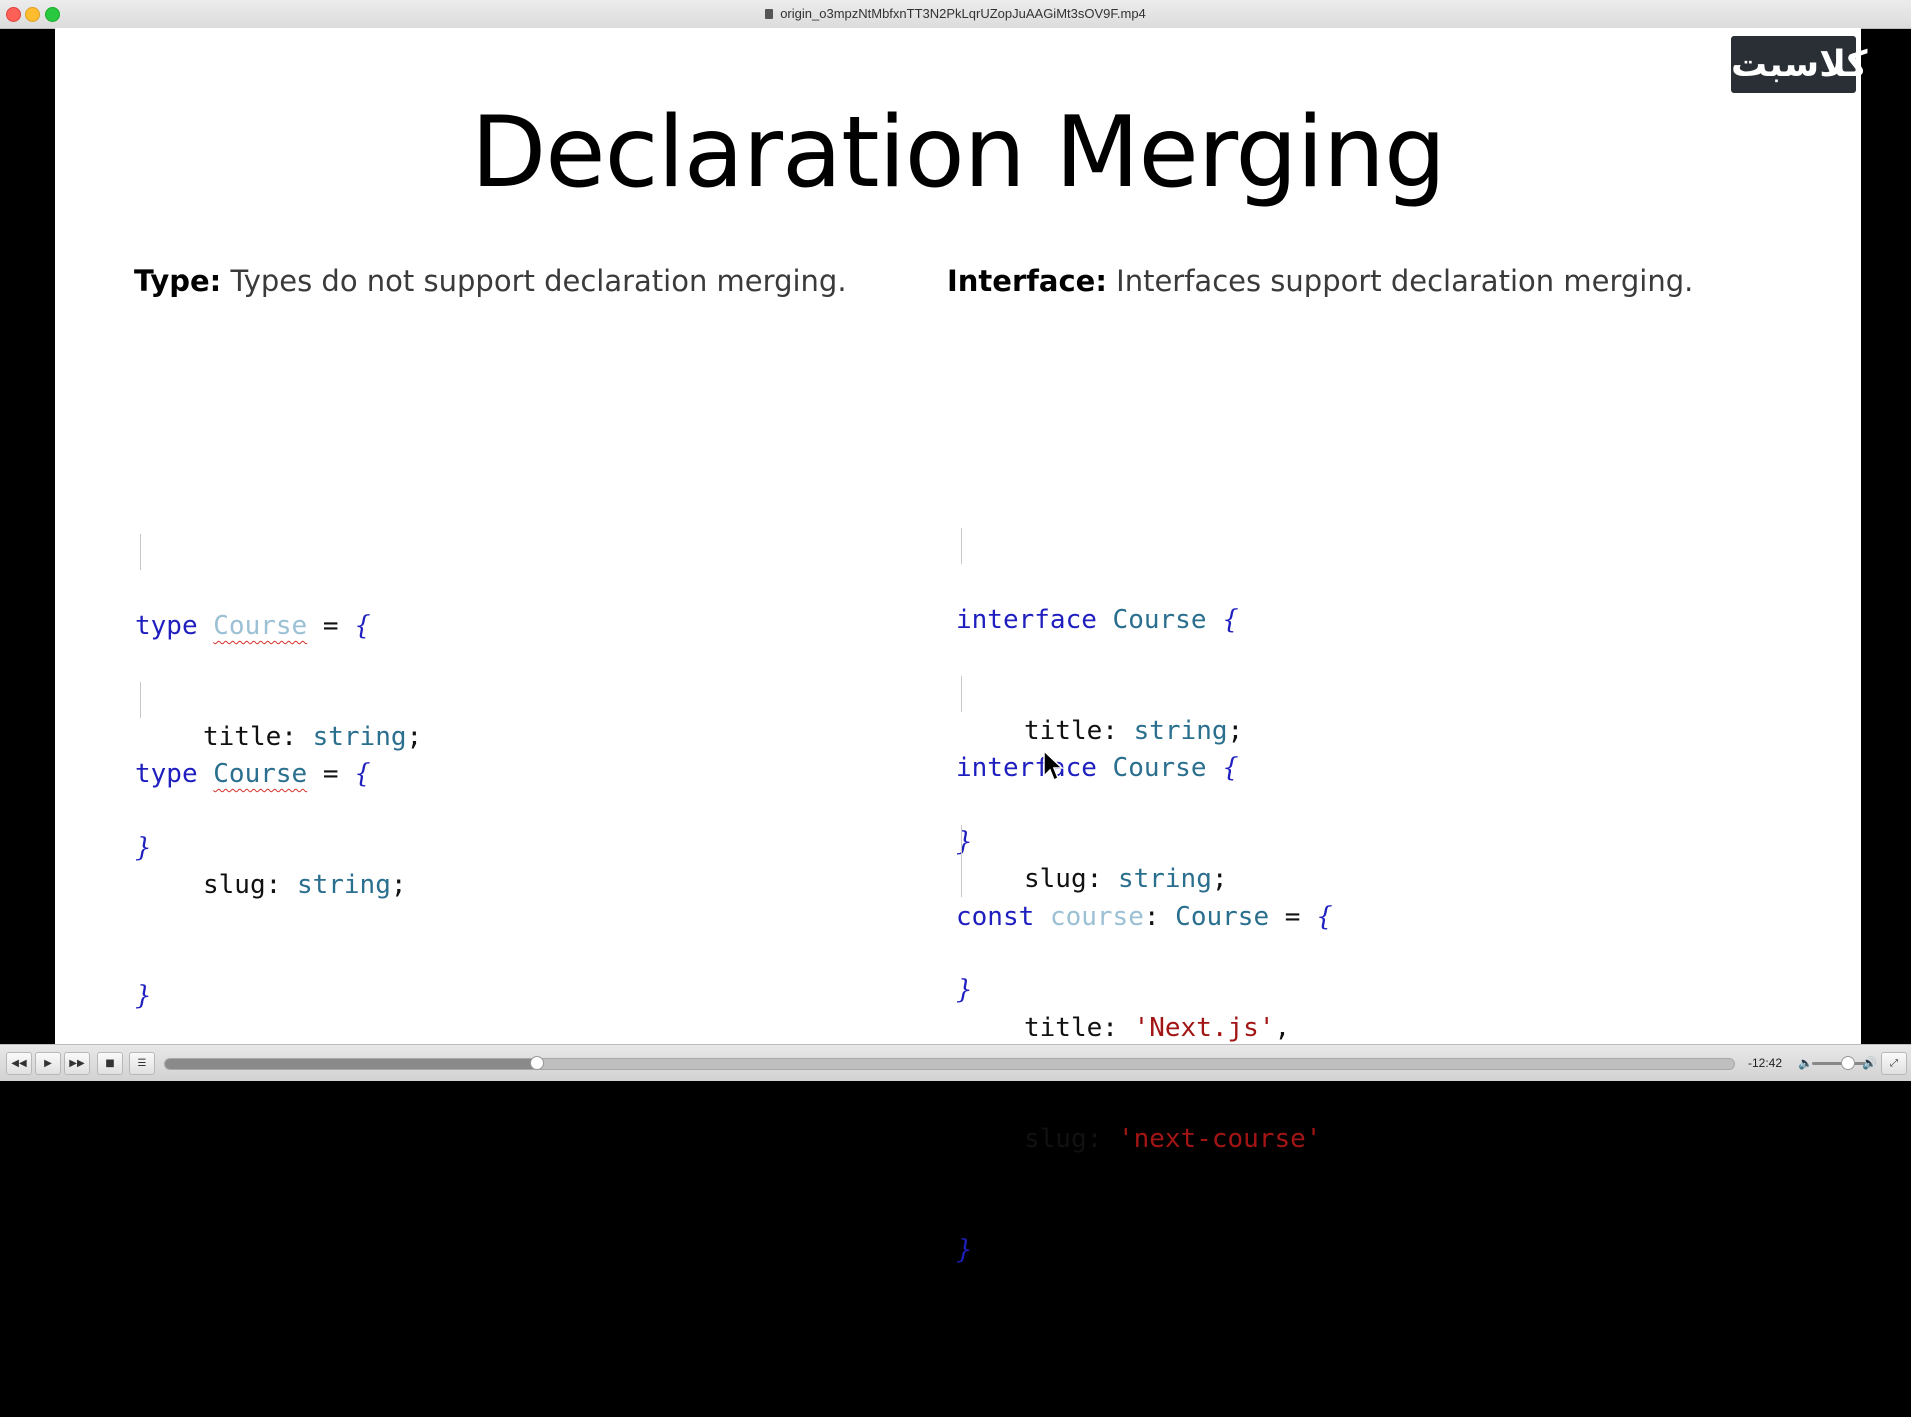 This screenshot has width=1911, height=1417. What do you see at coordinates (19, 1063) in the screenshot?
I see `rewind-button: ◀◀` at bounding box center [19, 1063].